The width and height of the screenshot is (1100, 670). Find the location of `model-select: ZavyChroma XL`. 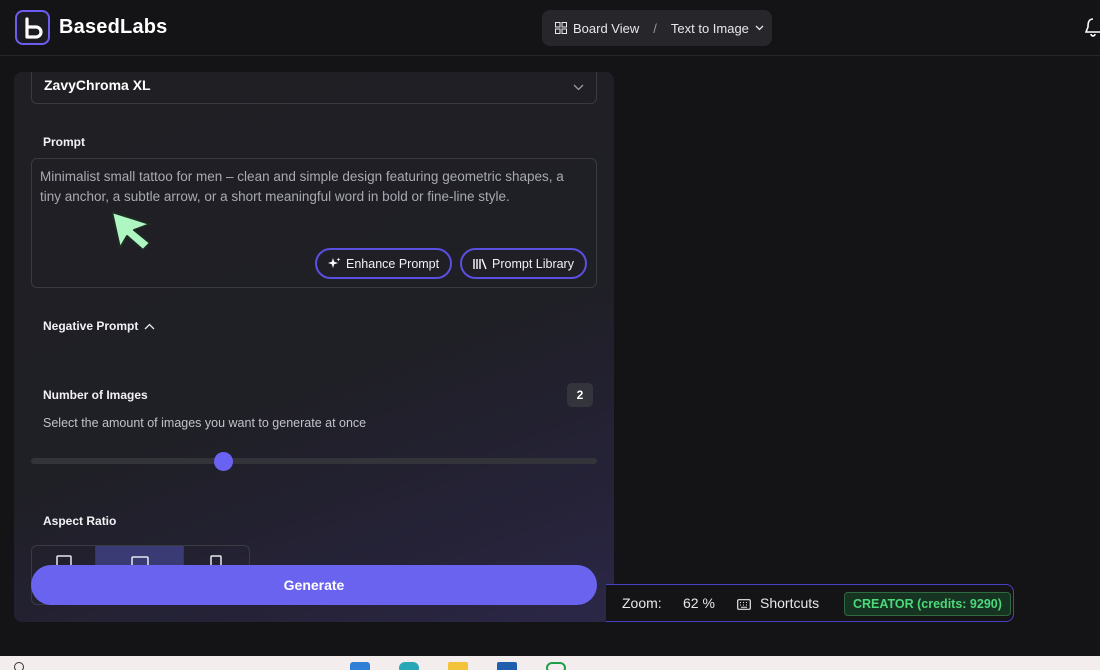

model-select: ZavyChroma XL is located at coordinates (314, 88).